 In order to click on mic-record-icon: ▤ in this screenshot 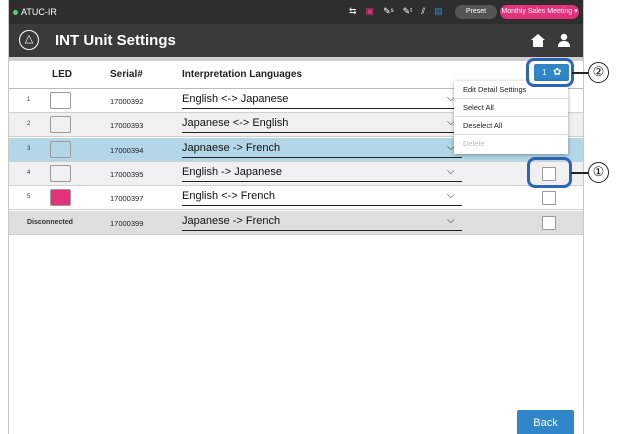, I will do `click(438, 11)`.